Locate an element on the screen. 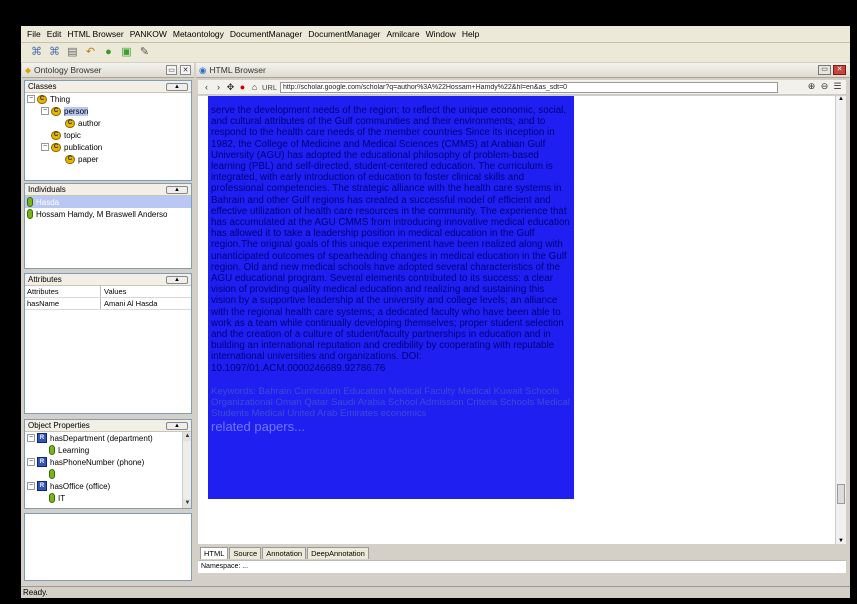 This screenshot has width=857, height=604. forward-icon: › is located at coordinates (218, 87).